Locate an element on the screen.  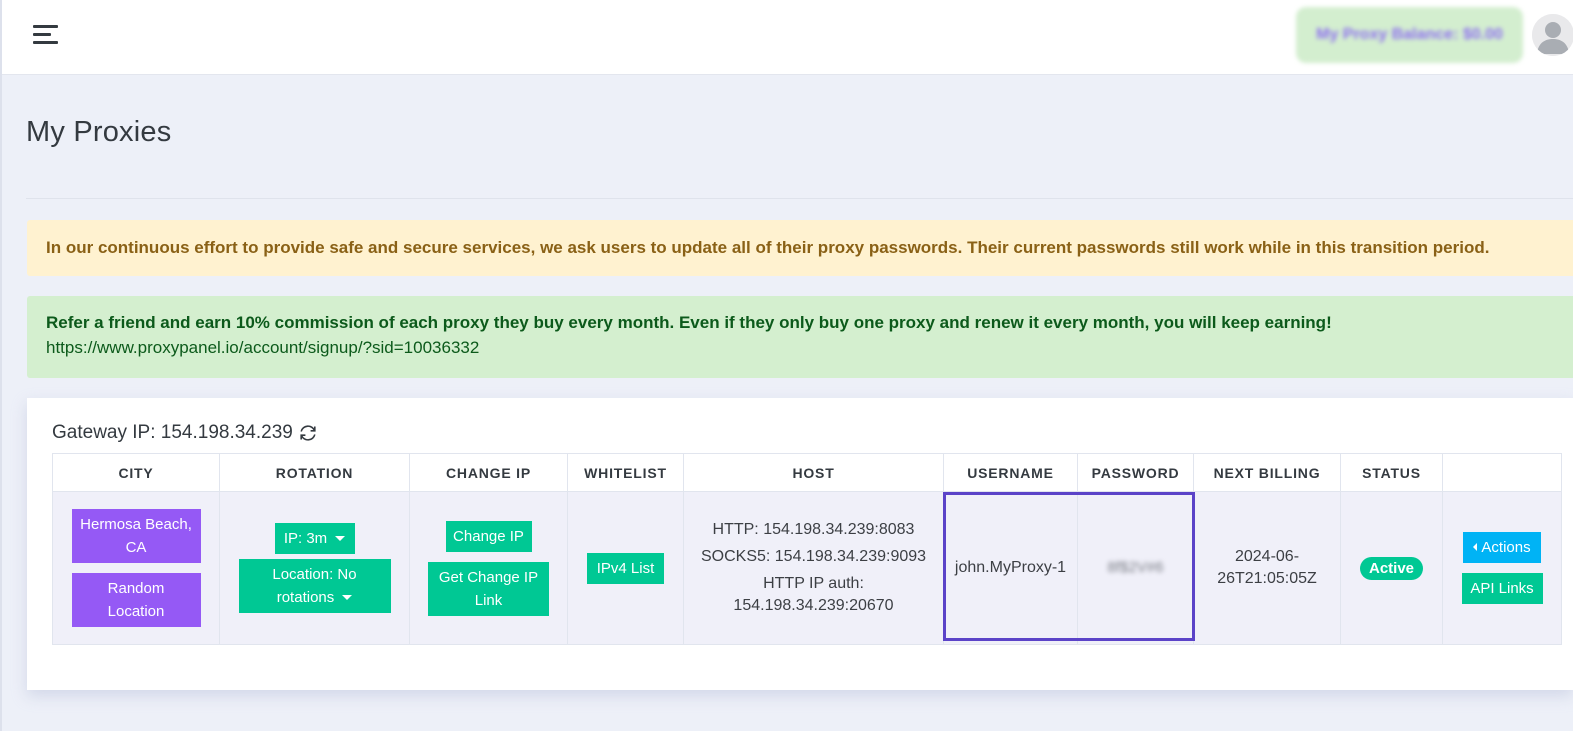
api-links-button: API Links is located at coordinates (1502, 588).